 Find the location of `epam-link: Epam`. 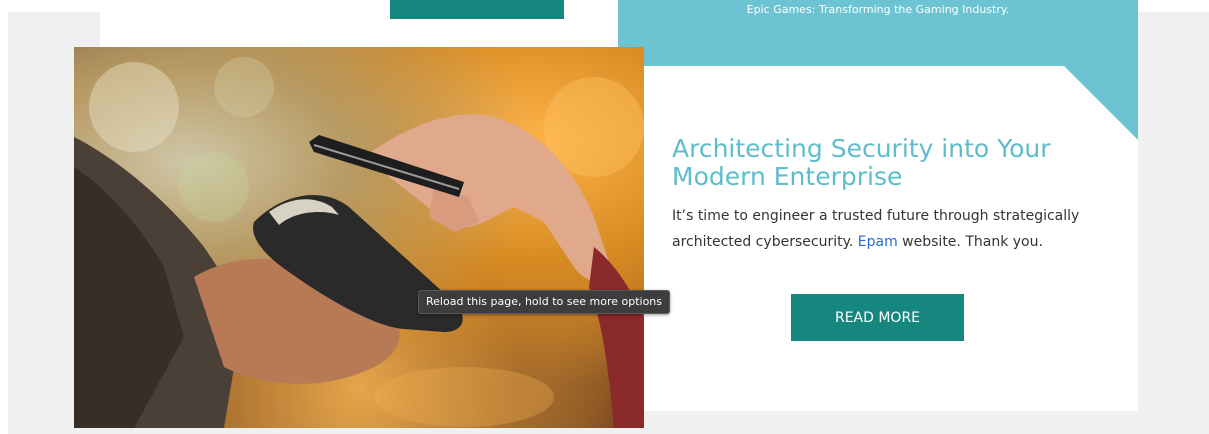

epam-link: Epam is located at coordinates (878, 242).